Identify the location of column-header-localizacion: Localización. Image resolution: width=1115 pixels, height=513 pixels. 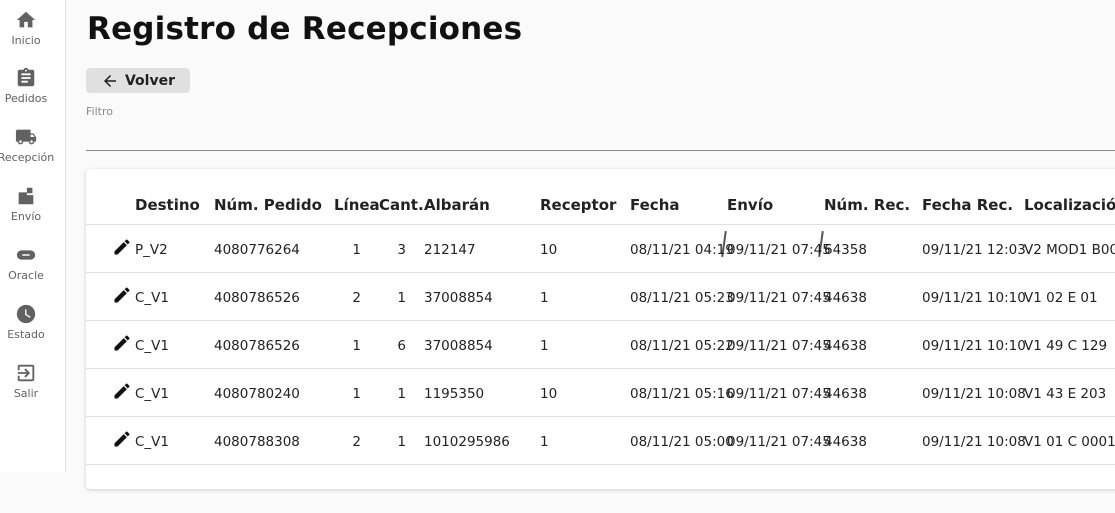
(1069, 205).